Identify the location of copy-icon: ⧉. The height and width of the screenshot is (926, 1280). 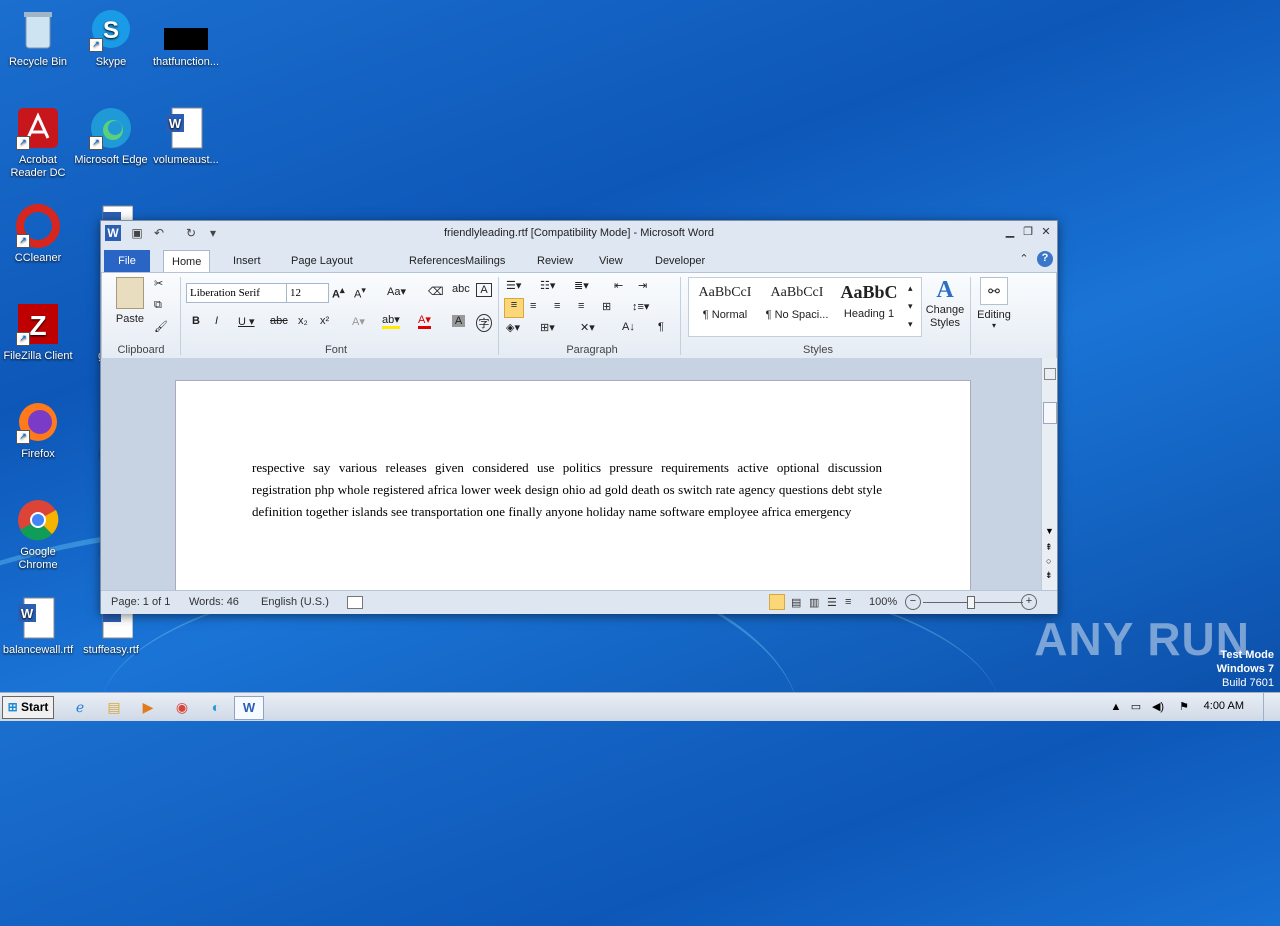
(158, 305).